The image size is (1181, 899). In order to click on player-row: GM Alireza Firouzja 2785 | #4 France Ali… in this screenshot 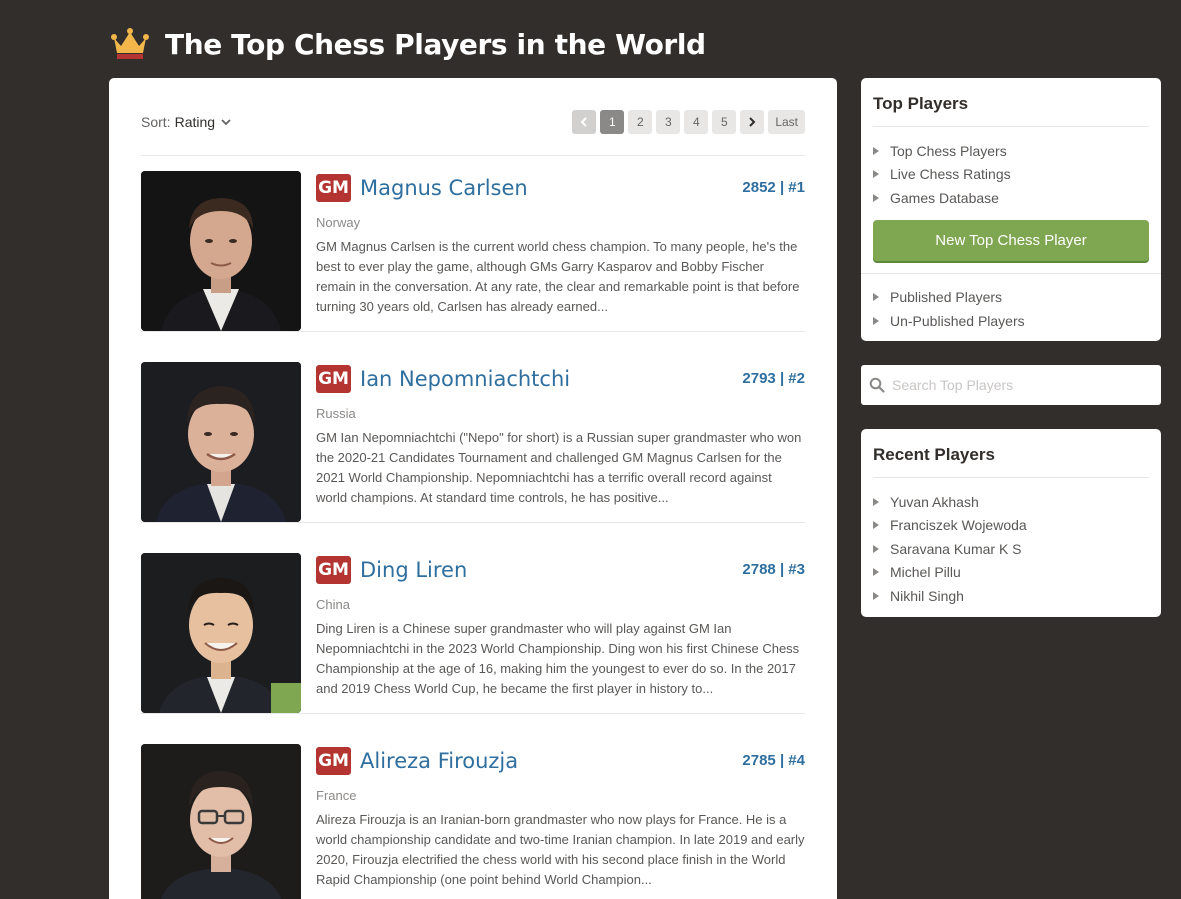, I will do `click(473, 814)`.